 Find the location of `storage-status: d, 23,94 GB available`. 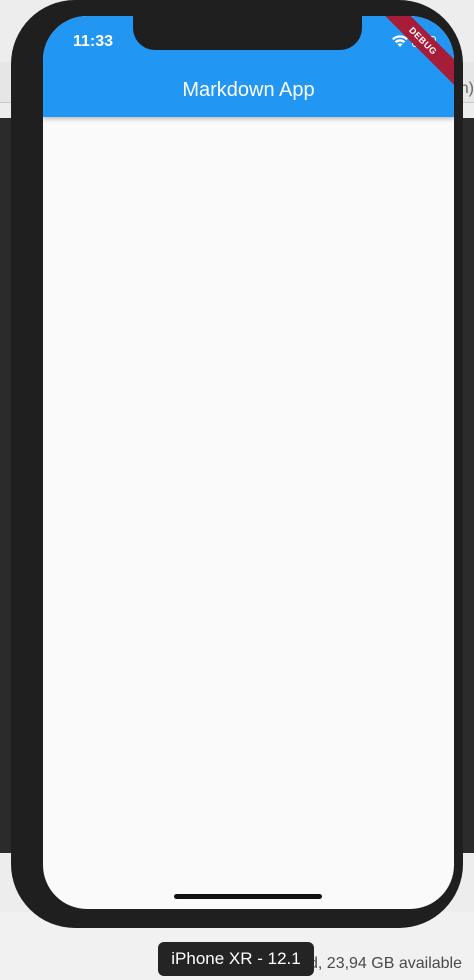

storage-status: d, 23,94 GB available is located at coordinates (385, 963).